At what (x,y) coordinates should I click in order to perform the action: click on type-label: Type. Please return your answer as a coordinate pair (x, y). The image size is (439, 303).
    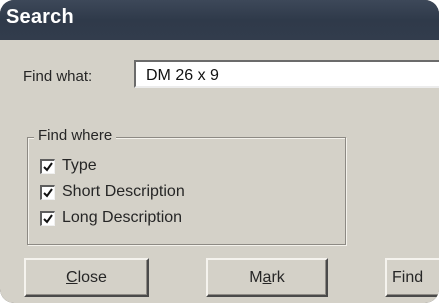
    Looking at the image, I should click on (79, 165).